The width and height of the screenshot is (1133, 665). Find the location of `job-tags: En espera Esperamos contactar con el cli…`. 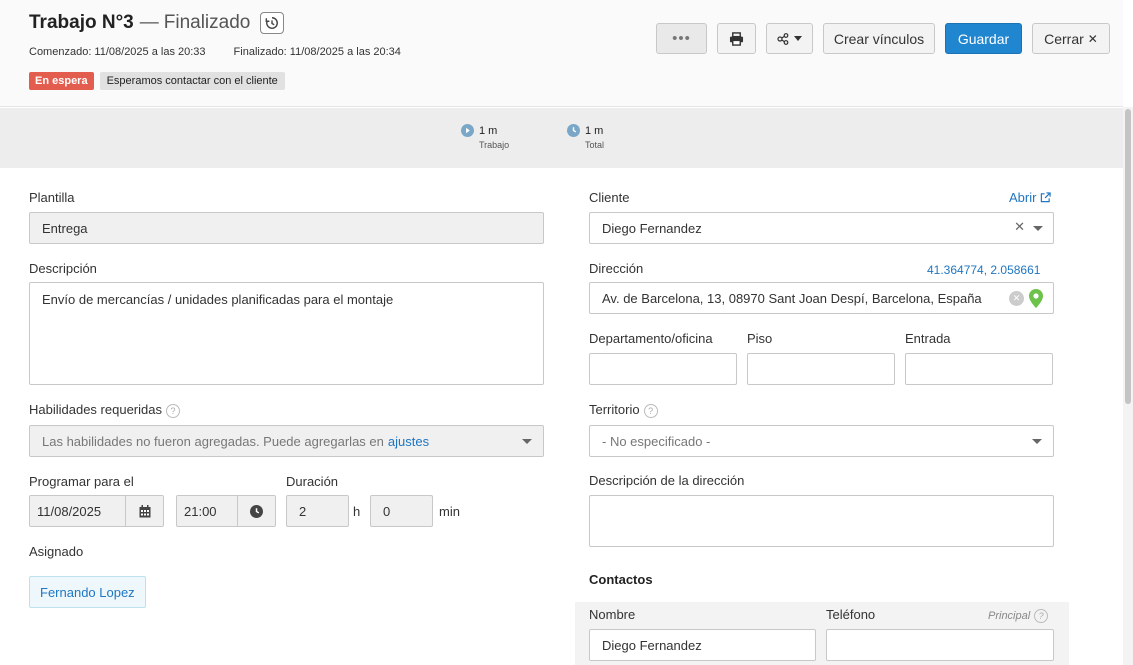

job-tags: En espera Esperamos contactar con el cli… is located at coordinates (157, 81).